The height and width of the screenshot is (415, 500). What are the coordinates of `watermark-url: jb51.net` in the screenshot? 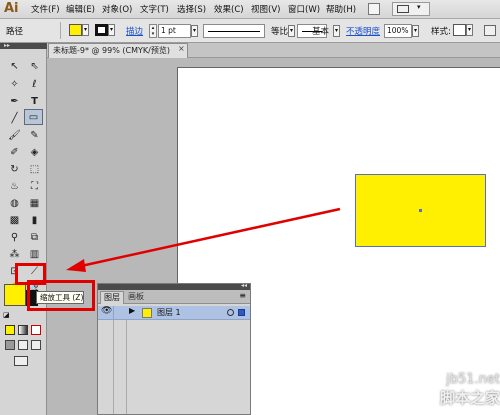 It's located at (473, 379).